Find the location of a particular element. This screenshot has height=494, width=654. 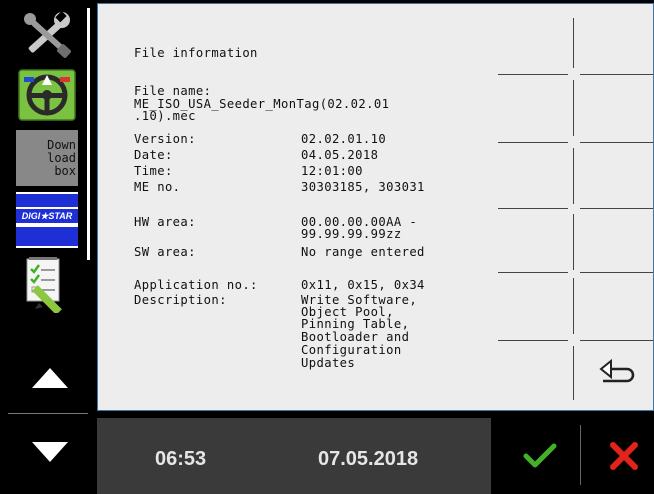

date-value: 04.05.2018 is located at coordinates (340, 155).